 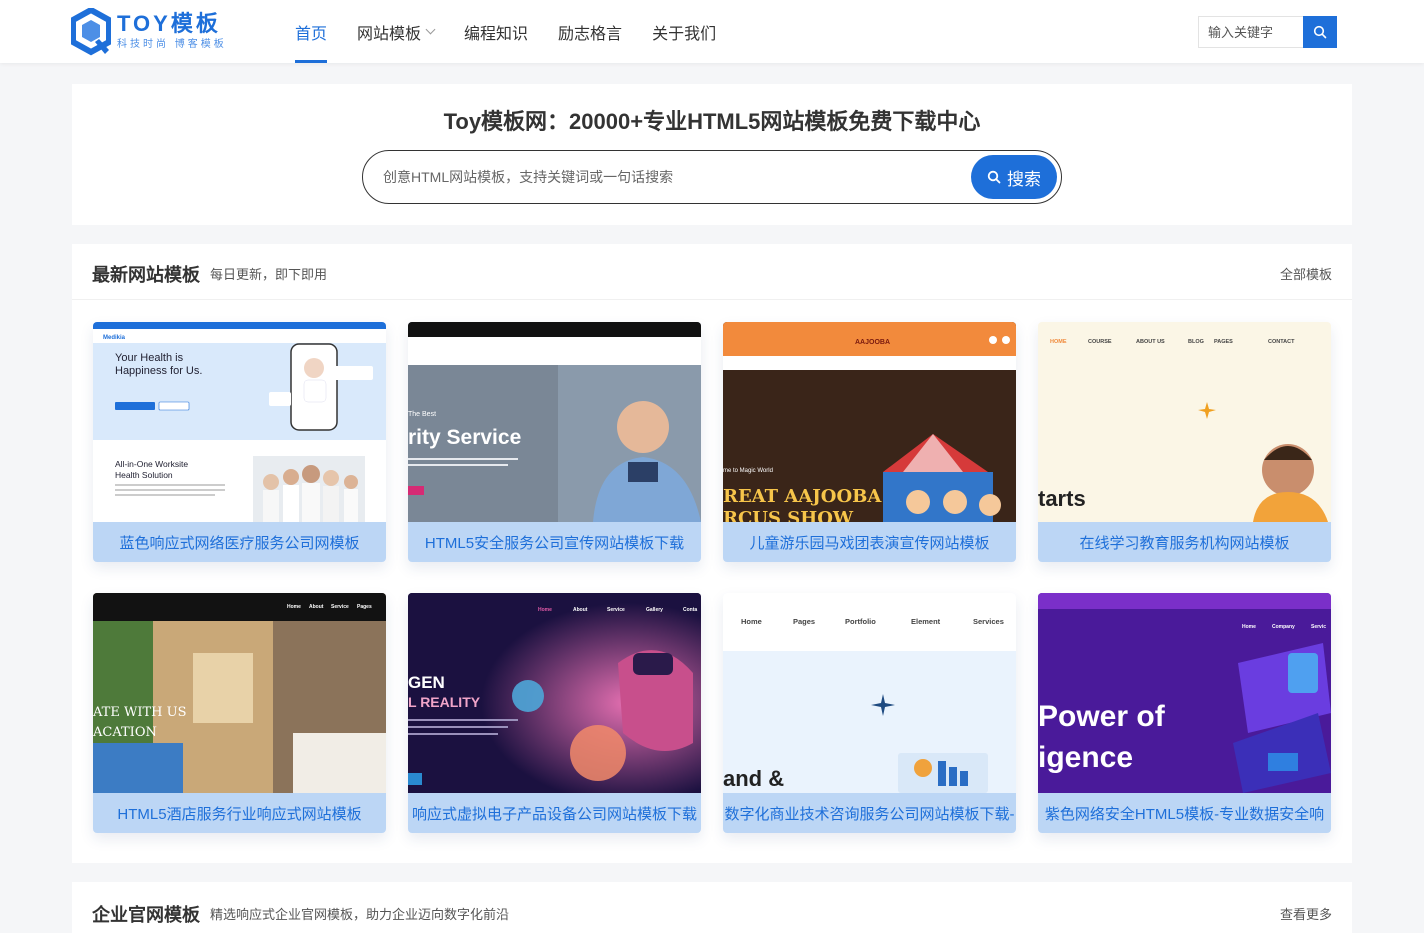 I want to click on thumb-nav: COURSE, so click(x=1100, y=342).